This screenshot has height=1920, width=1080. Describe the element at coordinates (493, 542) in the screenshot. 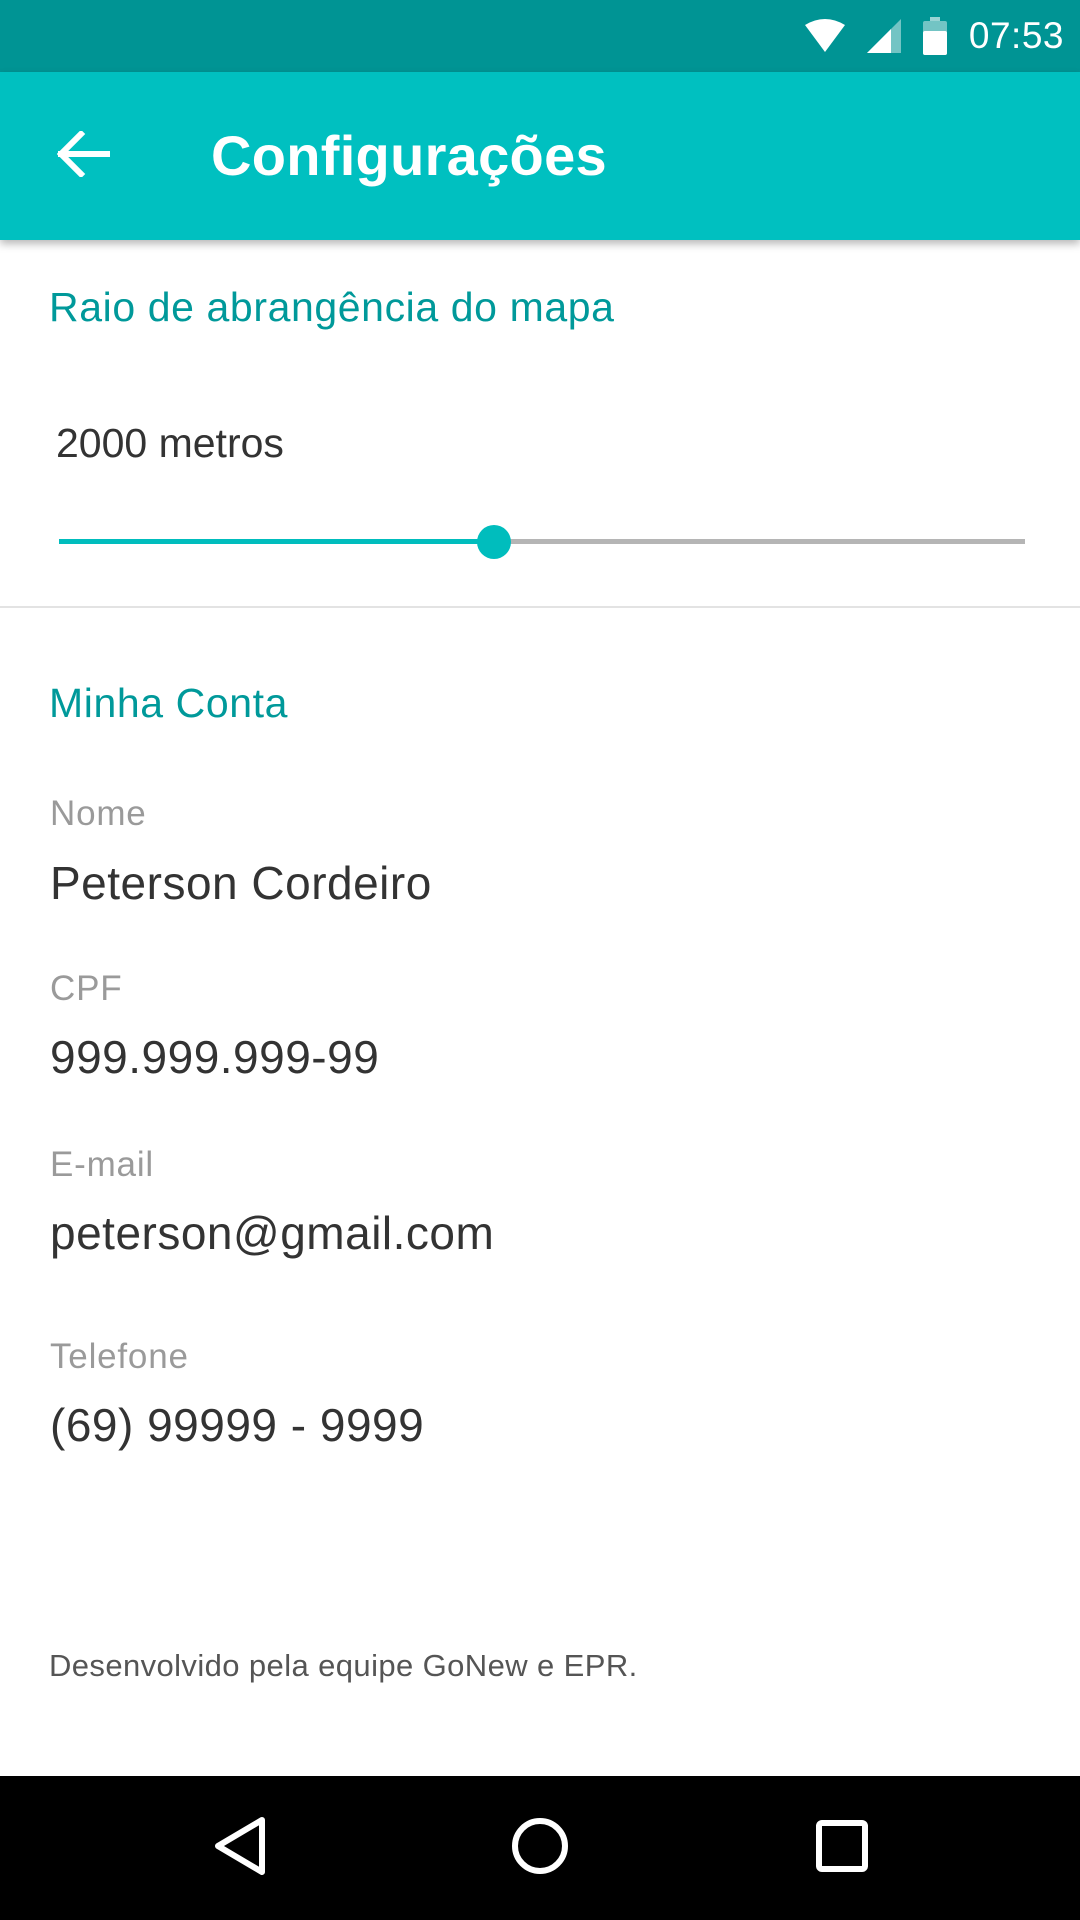

I see `slider-thumb` at that location.